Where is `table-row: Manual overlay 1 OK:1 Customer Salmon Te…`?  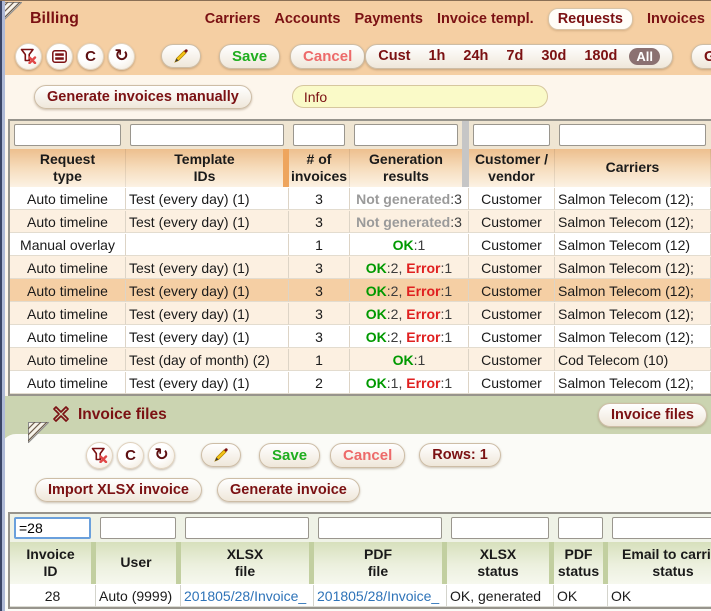
table-row: Manual overlay 1 OK:1 Customer Salmon Te… is located at coordinates (360, 244).